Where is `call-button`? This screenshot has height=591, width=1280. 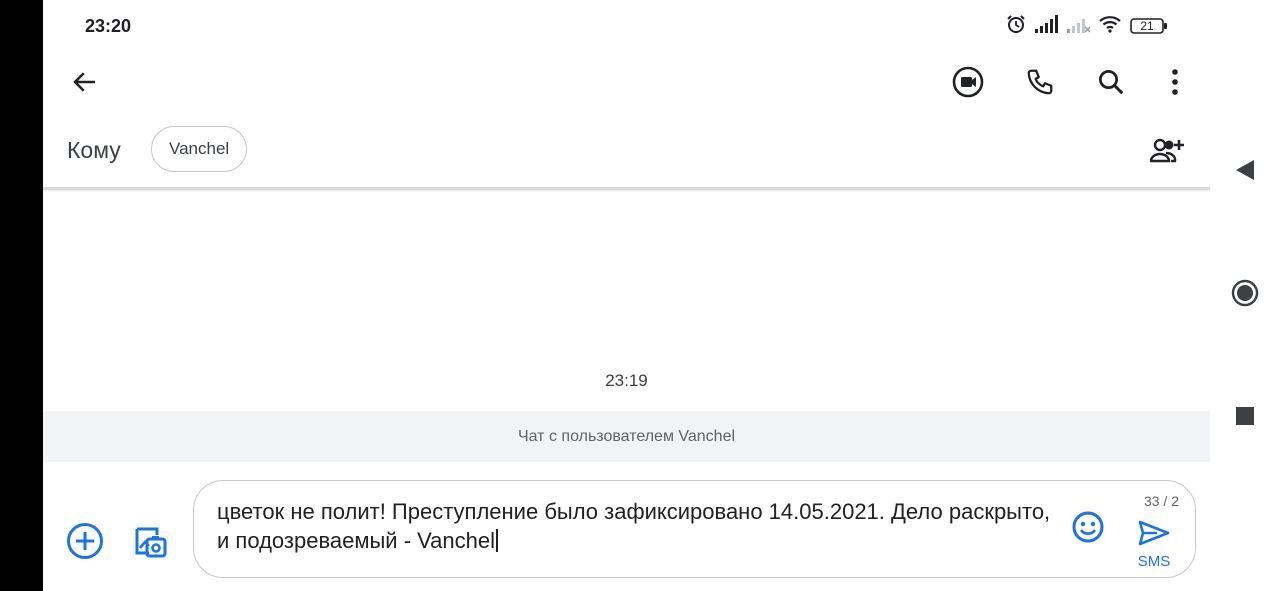
call-button is located at coordinates (1040, 84).